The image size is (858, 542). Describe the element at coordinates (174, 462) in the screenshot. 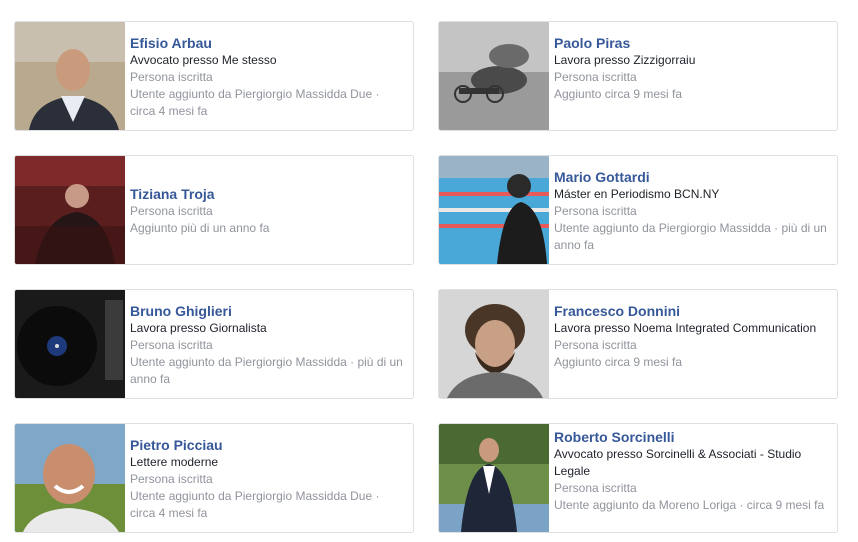

I see `member-job: Lettere moderne` at that location.